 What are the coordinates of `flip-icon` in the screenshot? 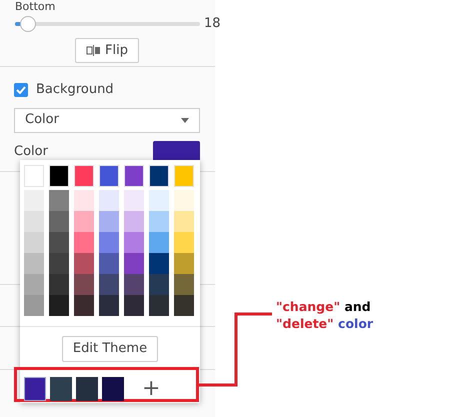 It's located at (93, 50).